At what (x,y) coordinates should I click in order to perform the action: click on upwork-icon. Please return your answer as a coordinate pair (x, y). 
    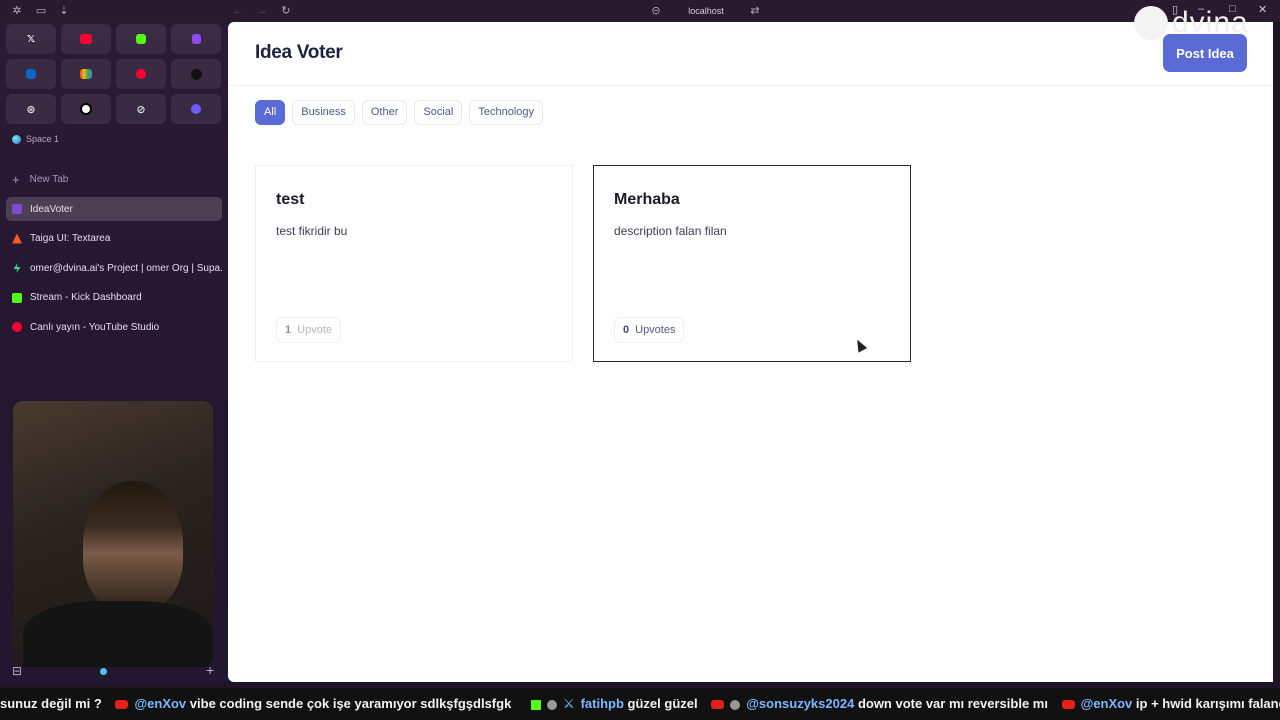
    Looking at the image, I should click on (196, 74).